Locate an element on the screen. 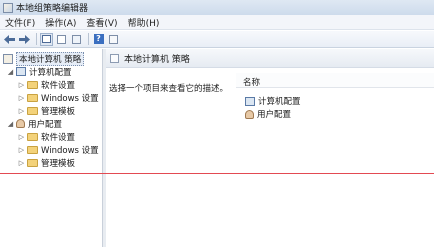  forward-arrow-icon is located at coordinates (24, 39).